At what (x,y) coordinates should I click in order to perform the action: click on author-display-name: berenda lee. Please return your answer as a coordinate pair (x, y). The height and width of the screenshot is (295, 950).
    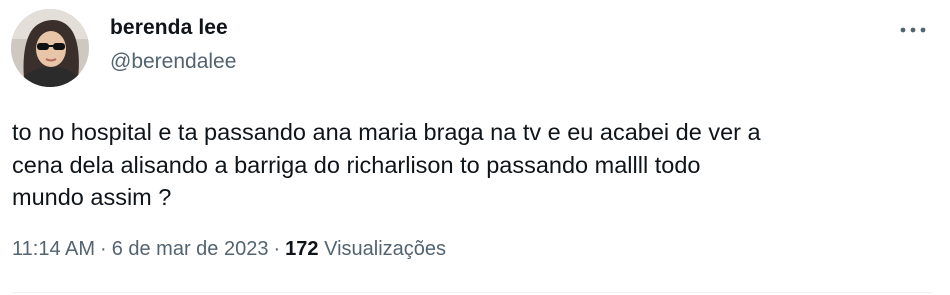
    Looking at the image, I should click on (169, 28).